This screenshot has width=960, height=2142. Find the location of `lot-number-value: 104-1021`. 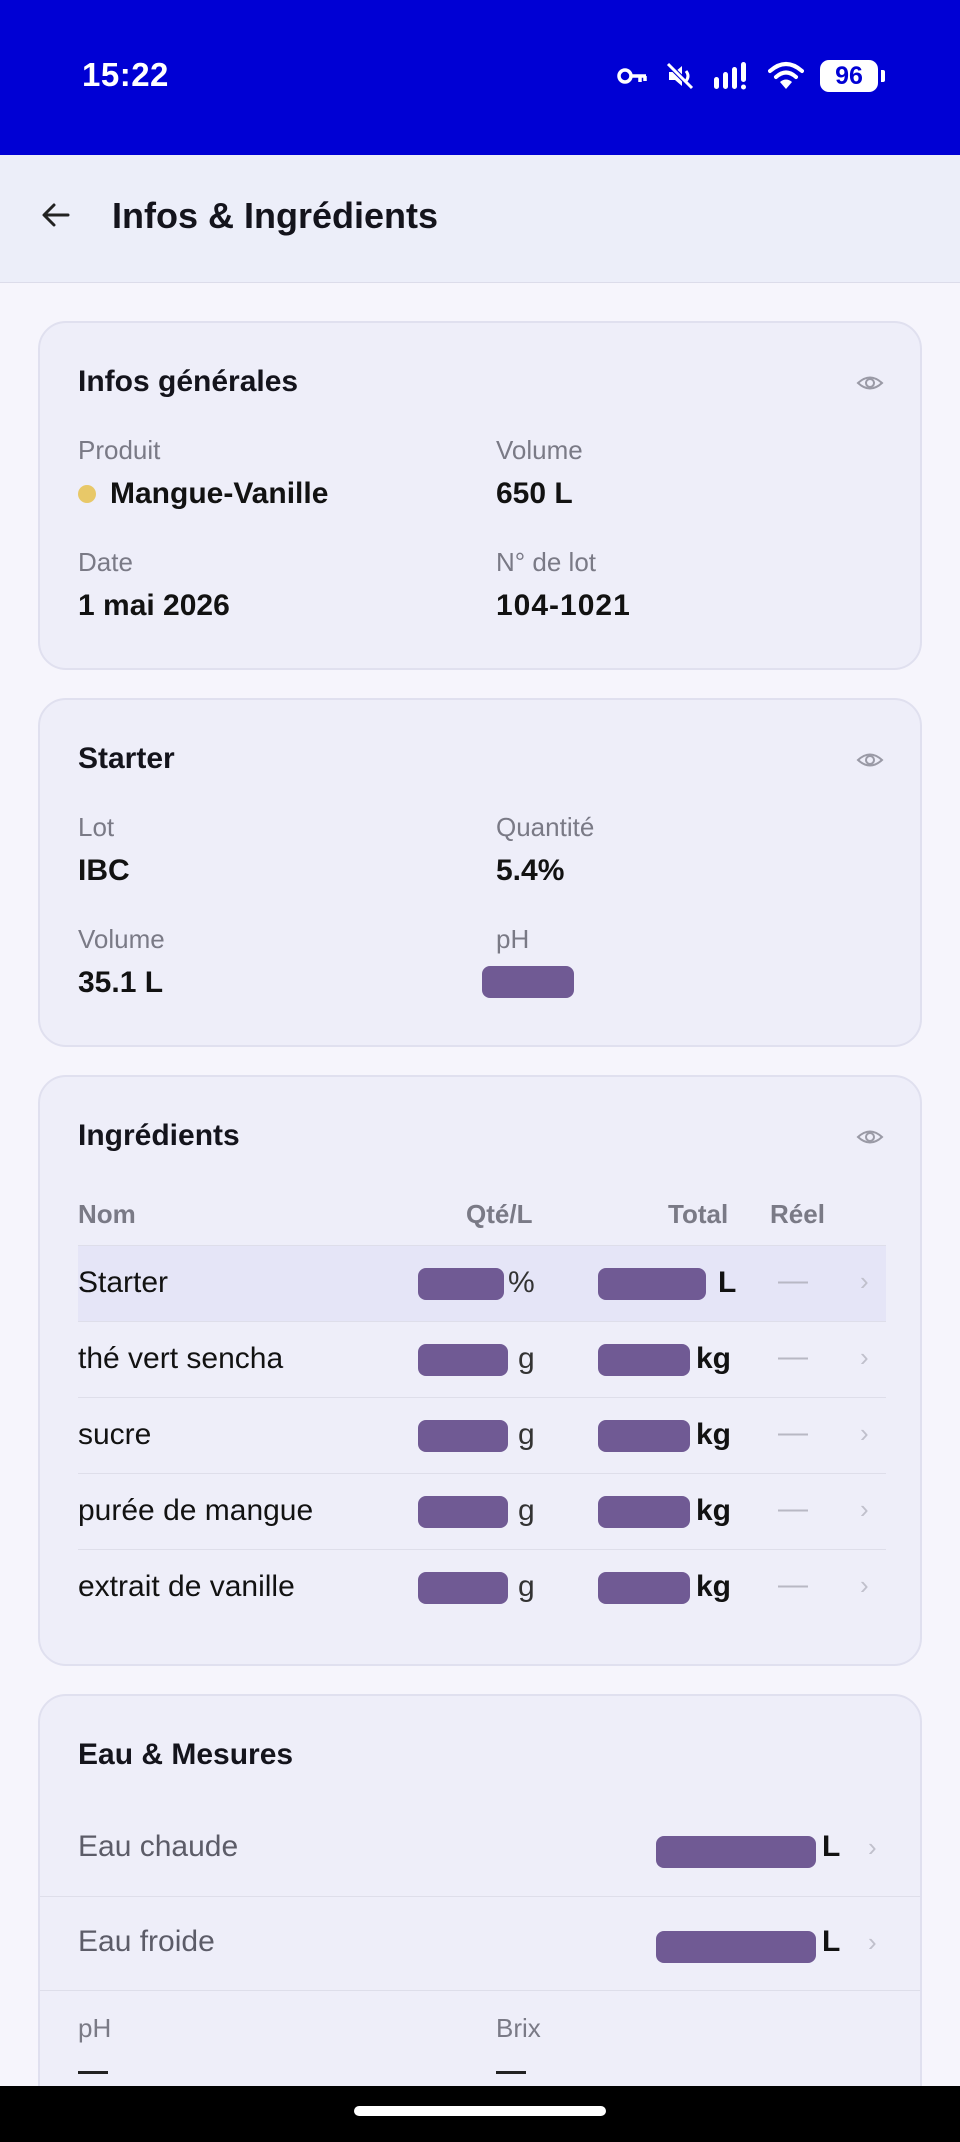

lot-number-value: 104-1021 is located at coordinates (563, 605).